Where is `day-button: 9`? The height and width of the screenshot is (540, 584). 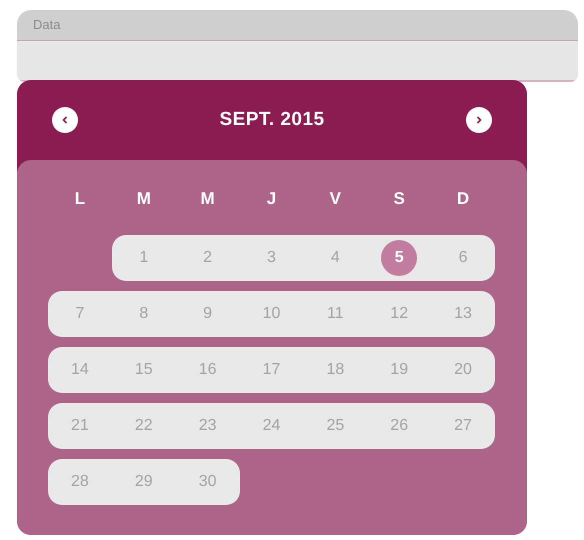 day-button: 9 is located at coordinates (208, 314).